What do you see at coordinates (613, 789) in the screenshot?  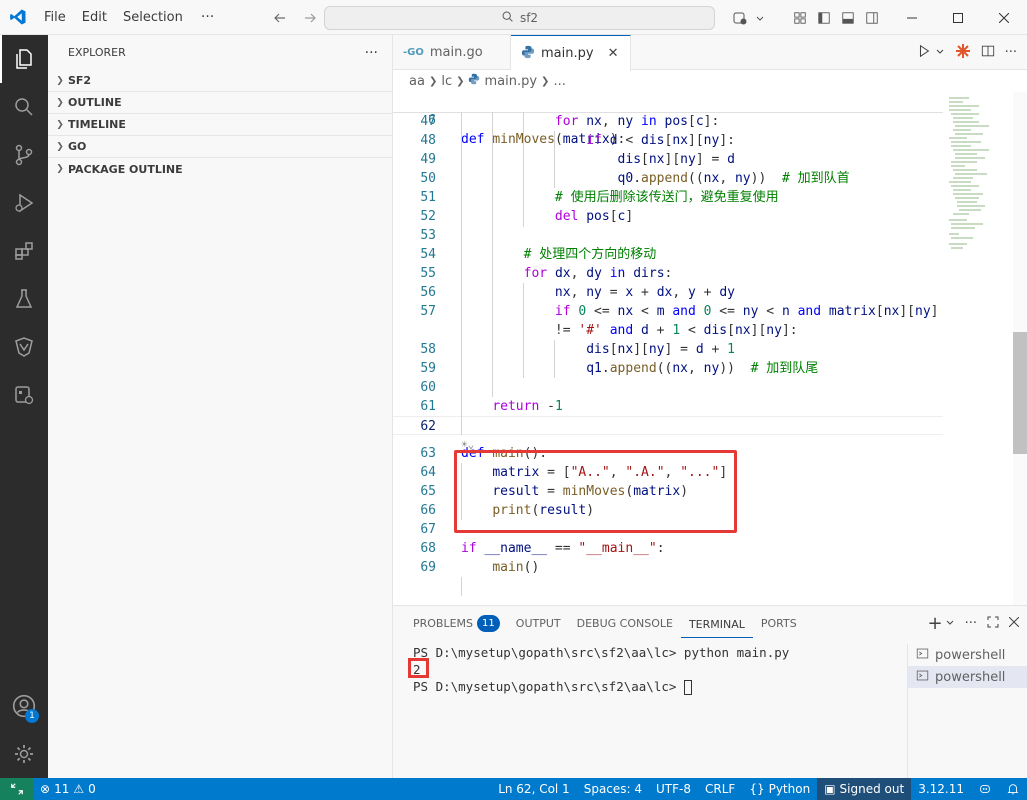 I see `indentation: Spaces: 4` at bounding box center [613, 789].